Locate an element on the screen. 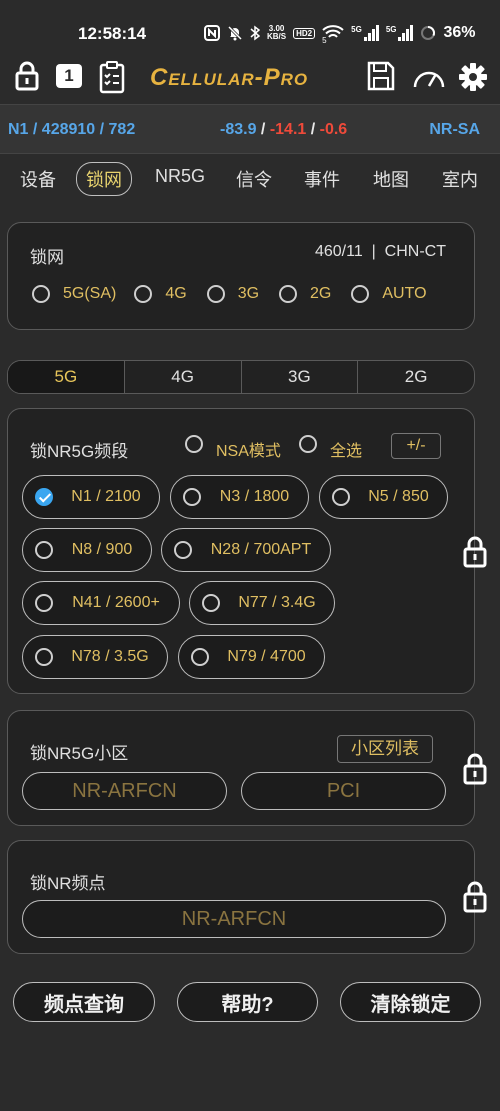 The height and width of the screenshot is (1111, 500). lock-network-card: 锁网 460/11 | CHN-CT 5G(SA) 4G 3G 2G AUTO is located at coordinates (241, 276).